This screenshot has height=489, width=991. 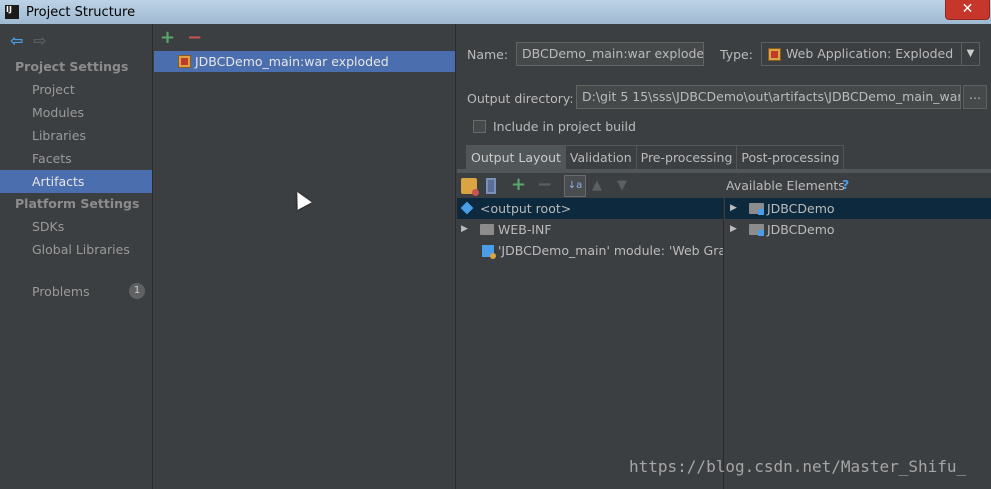 I want to click on create-archive-icon, so click(x=491, y=186).